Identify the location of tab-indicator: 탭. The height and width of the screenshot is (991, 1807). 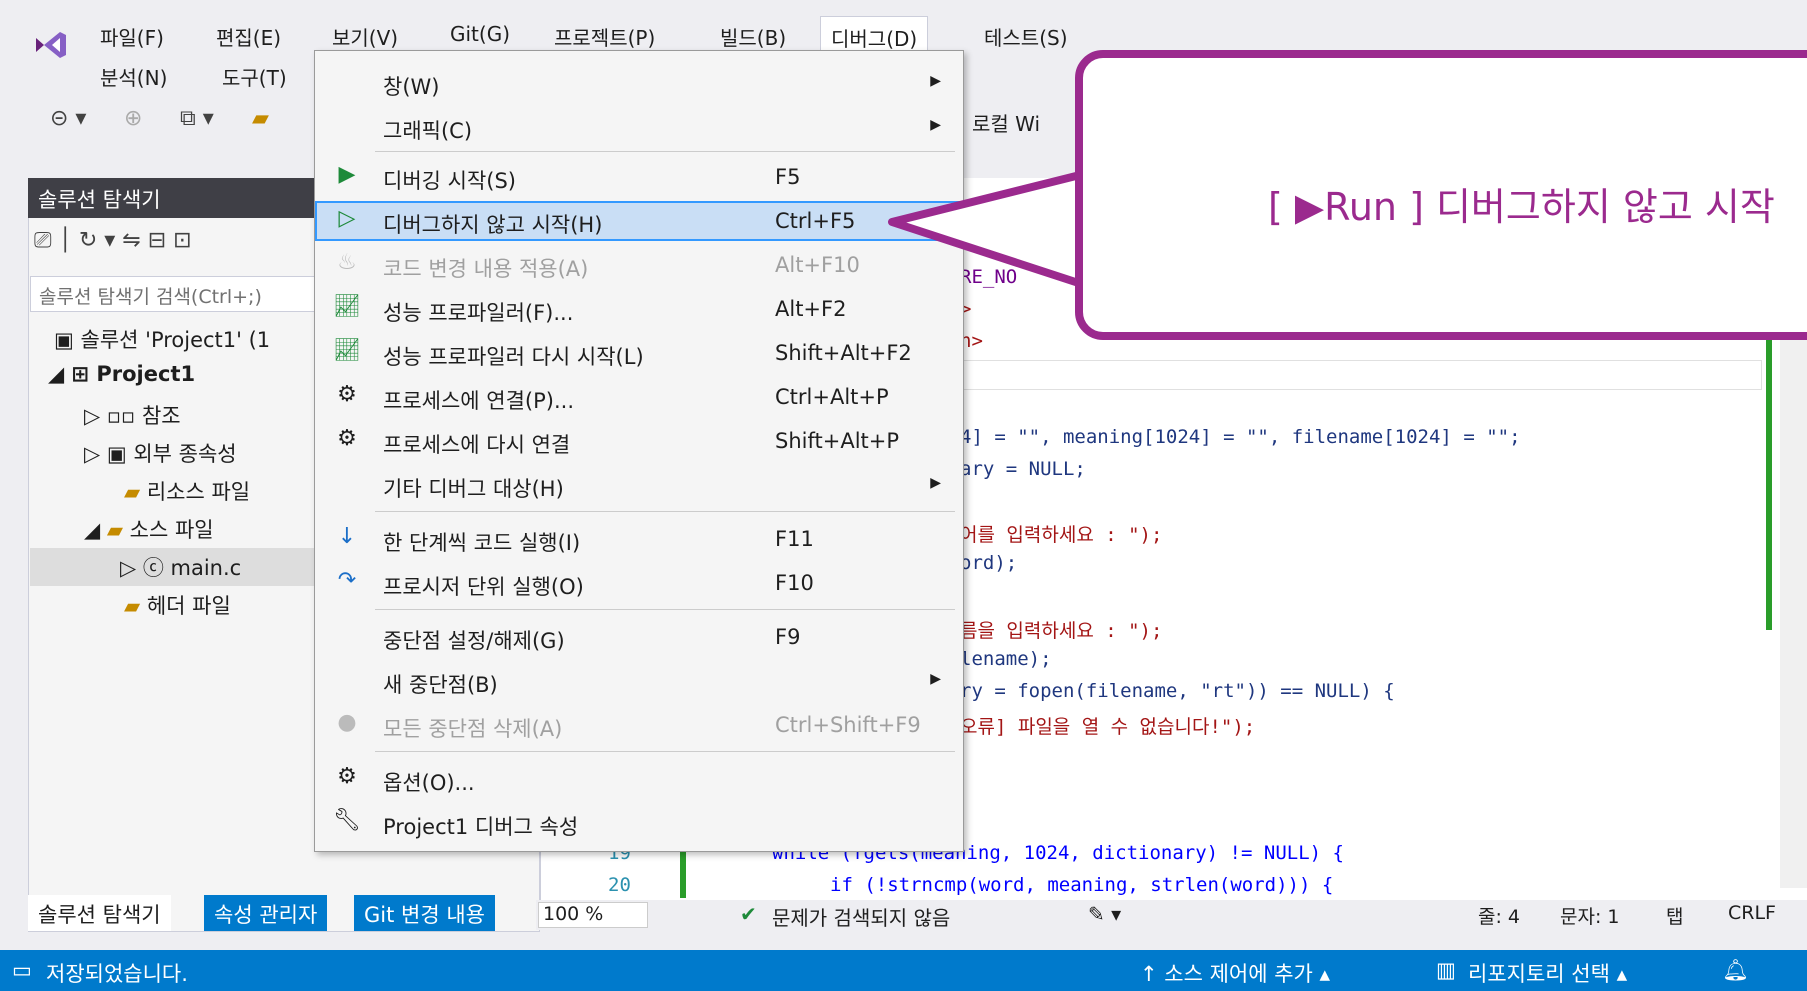
(1674, 915).